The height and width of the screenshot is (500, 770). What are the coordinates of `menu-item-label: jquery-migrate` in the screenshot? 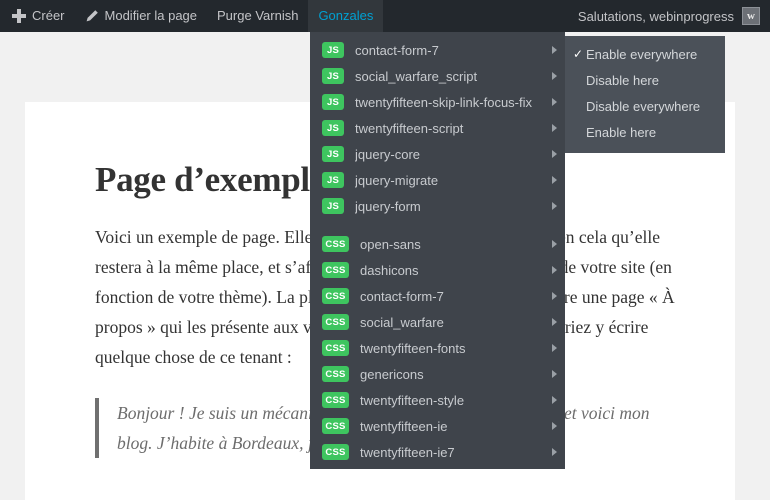 It's located at (397, 180).